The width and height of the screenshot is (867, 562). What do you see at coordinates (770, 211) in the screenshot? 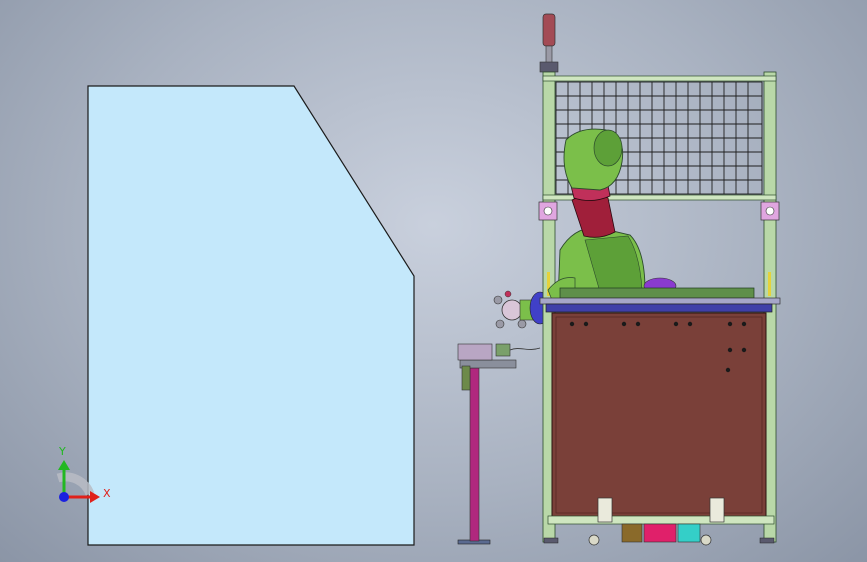
I see `right-joint-bolt` at bounding box center [770, 211].